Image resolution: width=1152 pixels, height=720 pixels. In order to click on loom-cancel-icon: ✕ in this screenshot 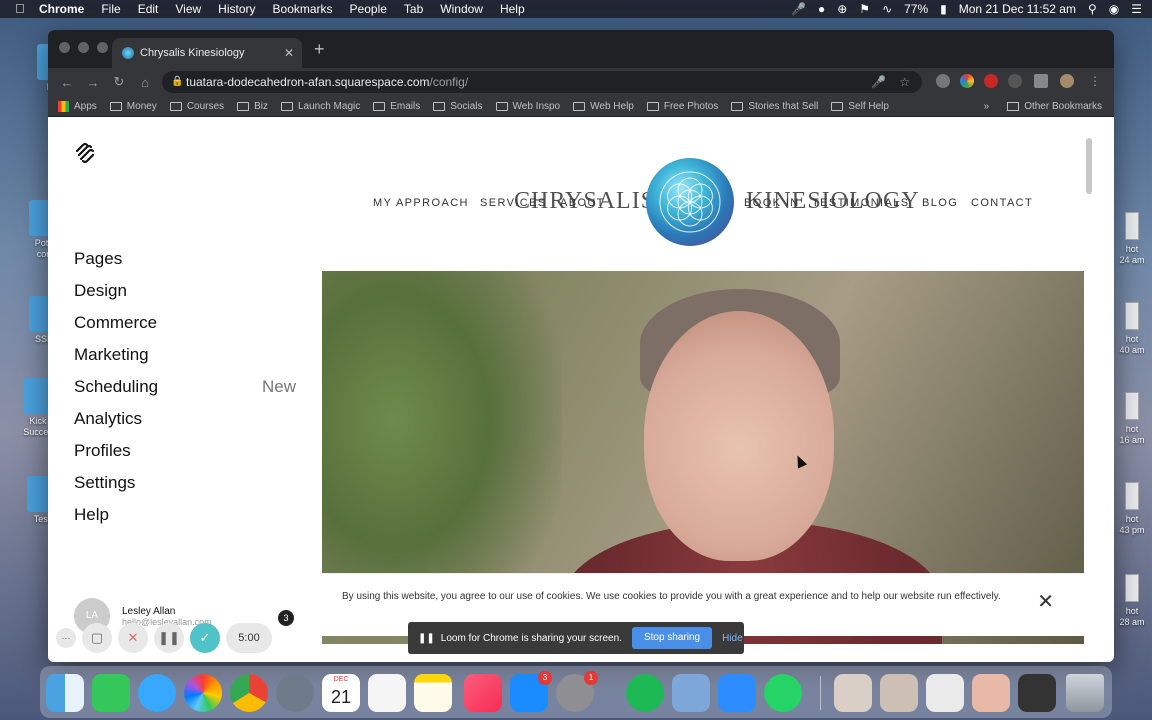, I will do `click(133, 638)`.